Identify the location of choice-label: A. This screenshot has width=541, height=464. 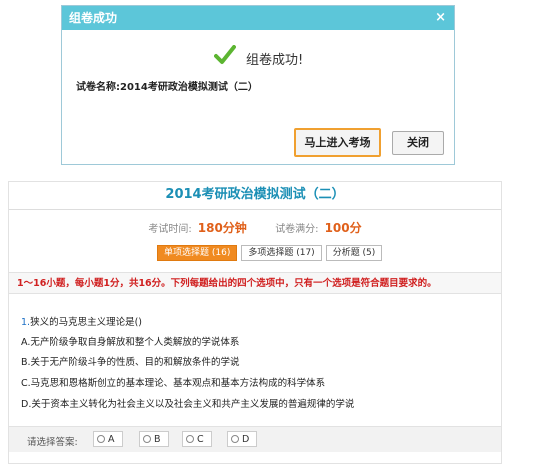
(111, 439).